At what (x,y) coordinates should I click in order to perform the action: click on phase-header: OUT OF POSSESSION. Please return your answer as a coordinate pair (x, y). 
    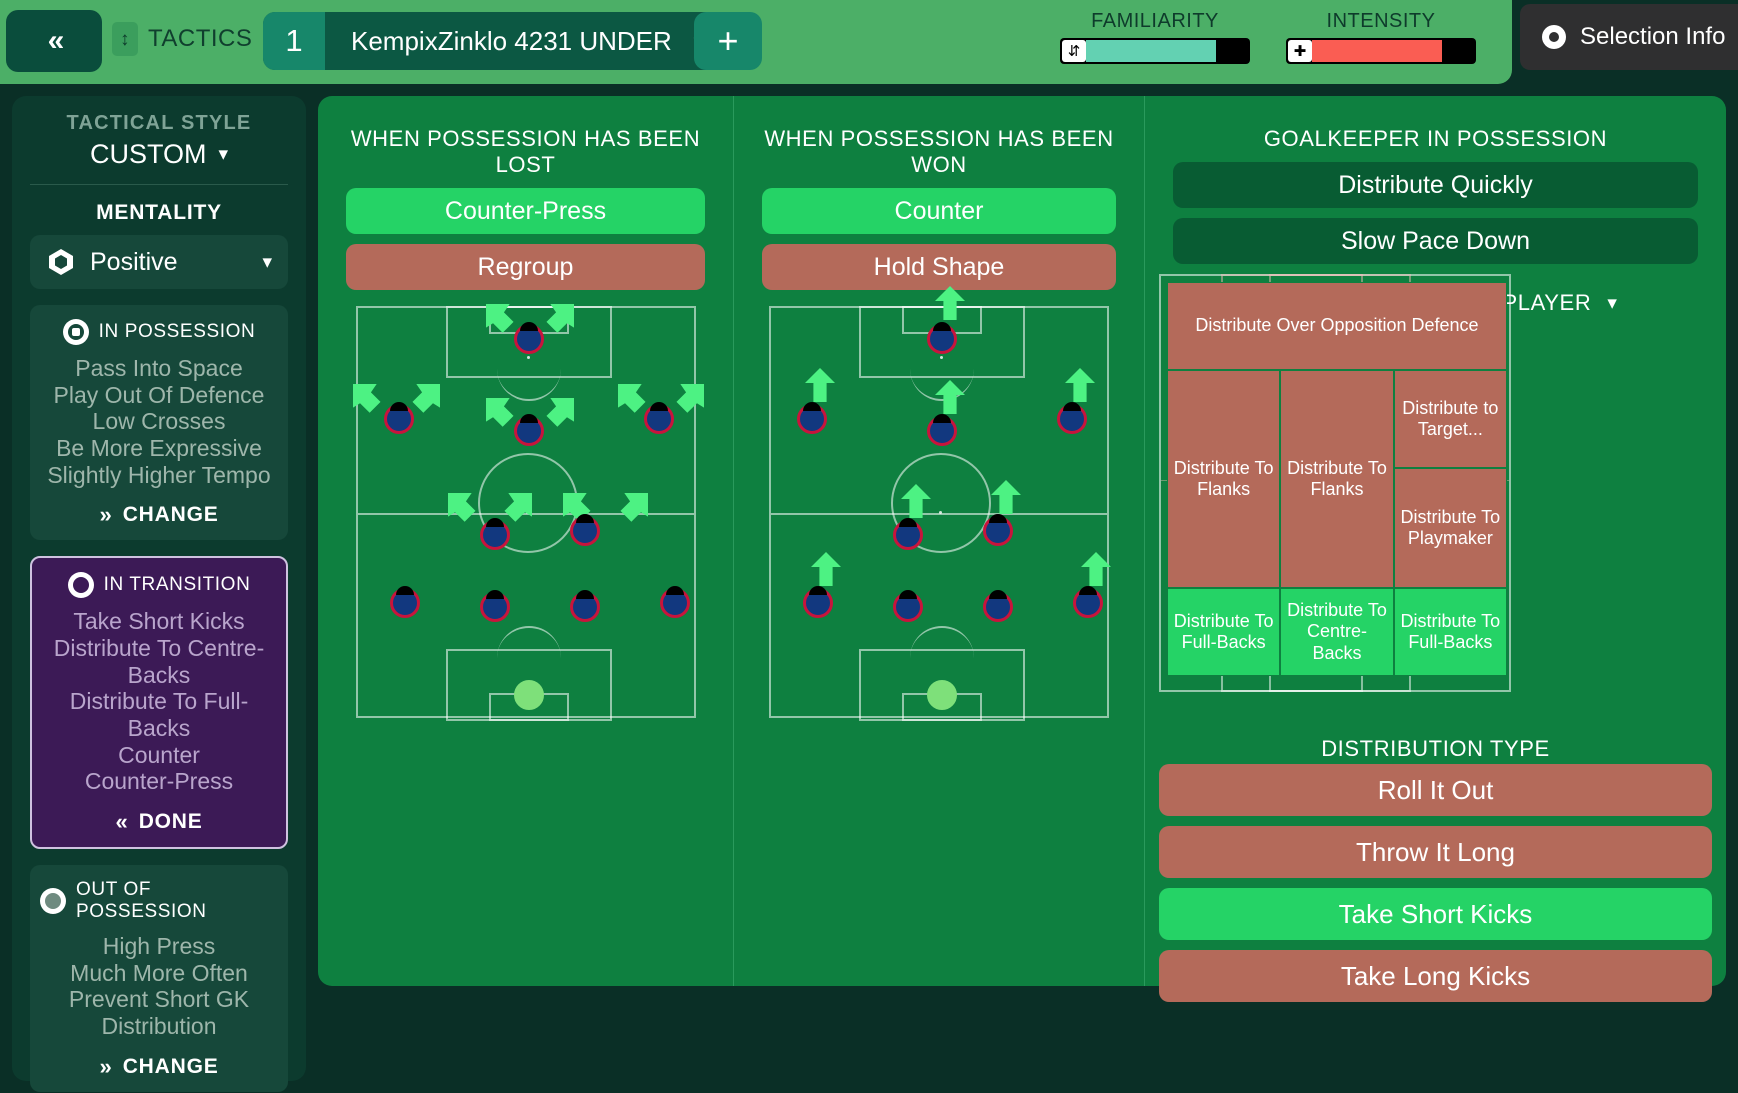
    Looking at the image, I should click on (159, 901).